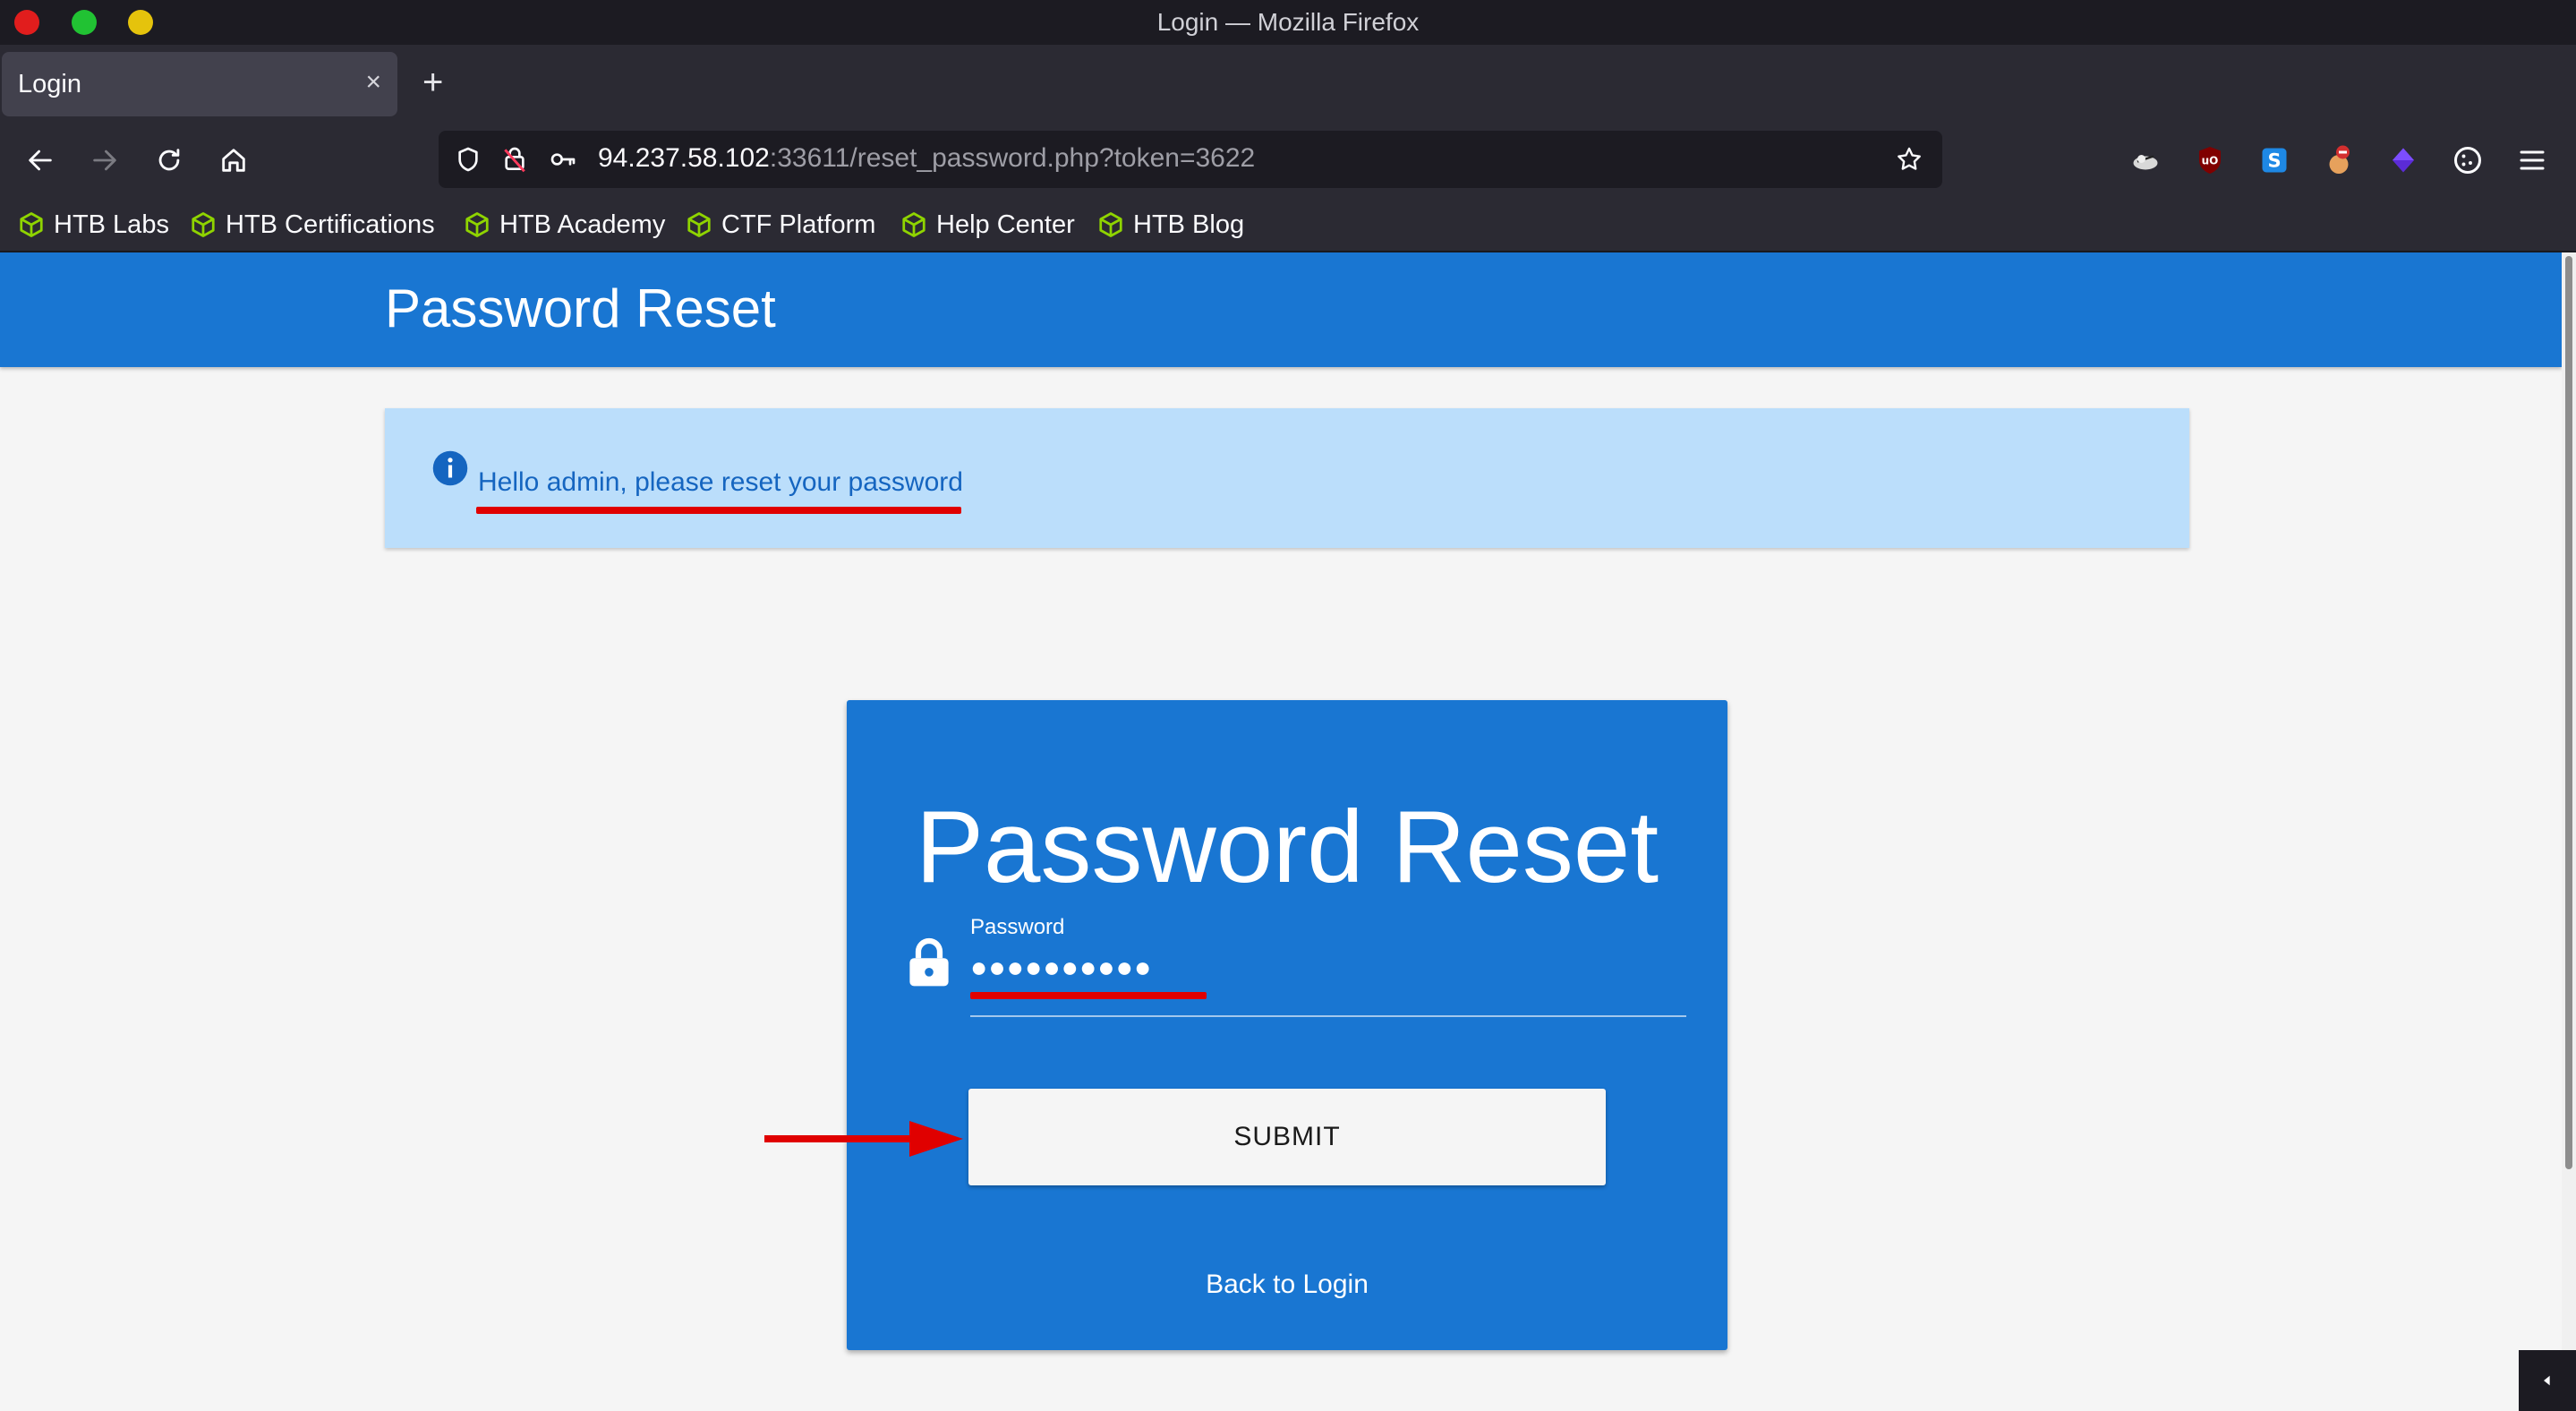  What do you see at coordinates (1328, 1016) in the screenshot?
I see `password-field-line` at bounding box center [1328, 1016].